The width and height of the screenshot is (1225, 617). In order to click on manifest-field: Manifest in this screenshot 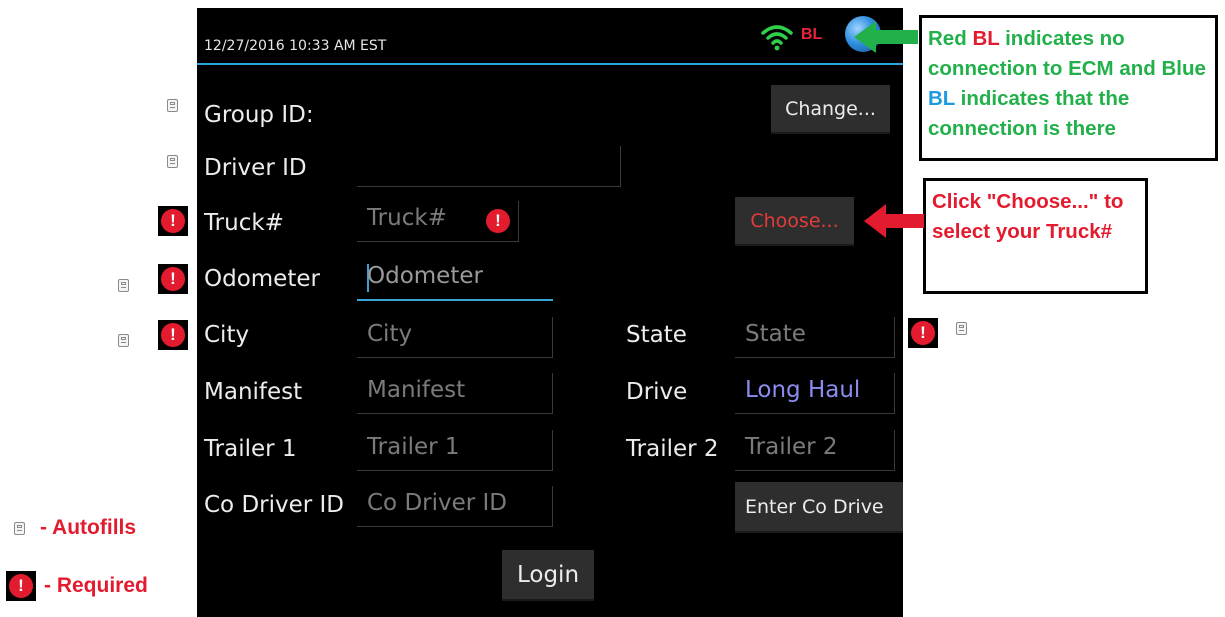, I will do `click(455, 393)`.